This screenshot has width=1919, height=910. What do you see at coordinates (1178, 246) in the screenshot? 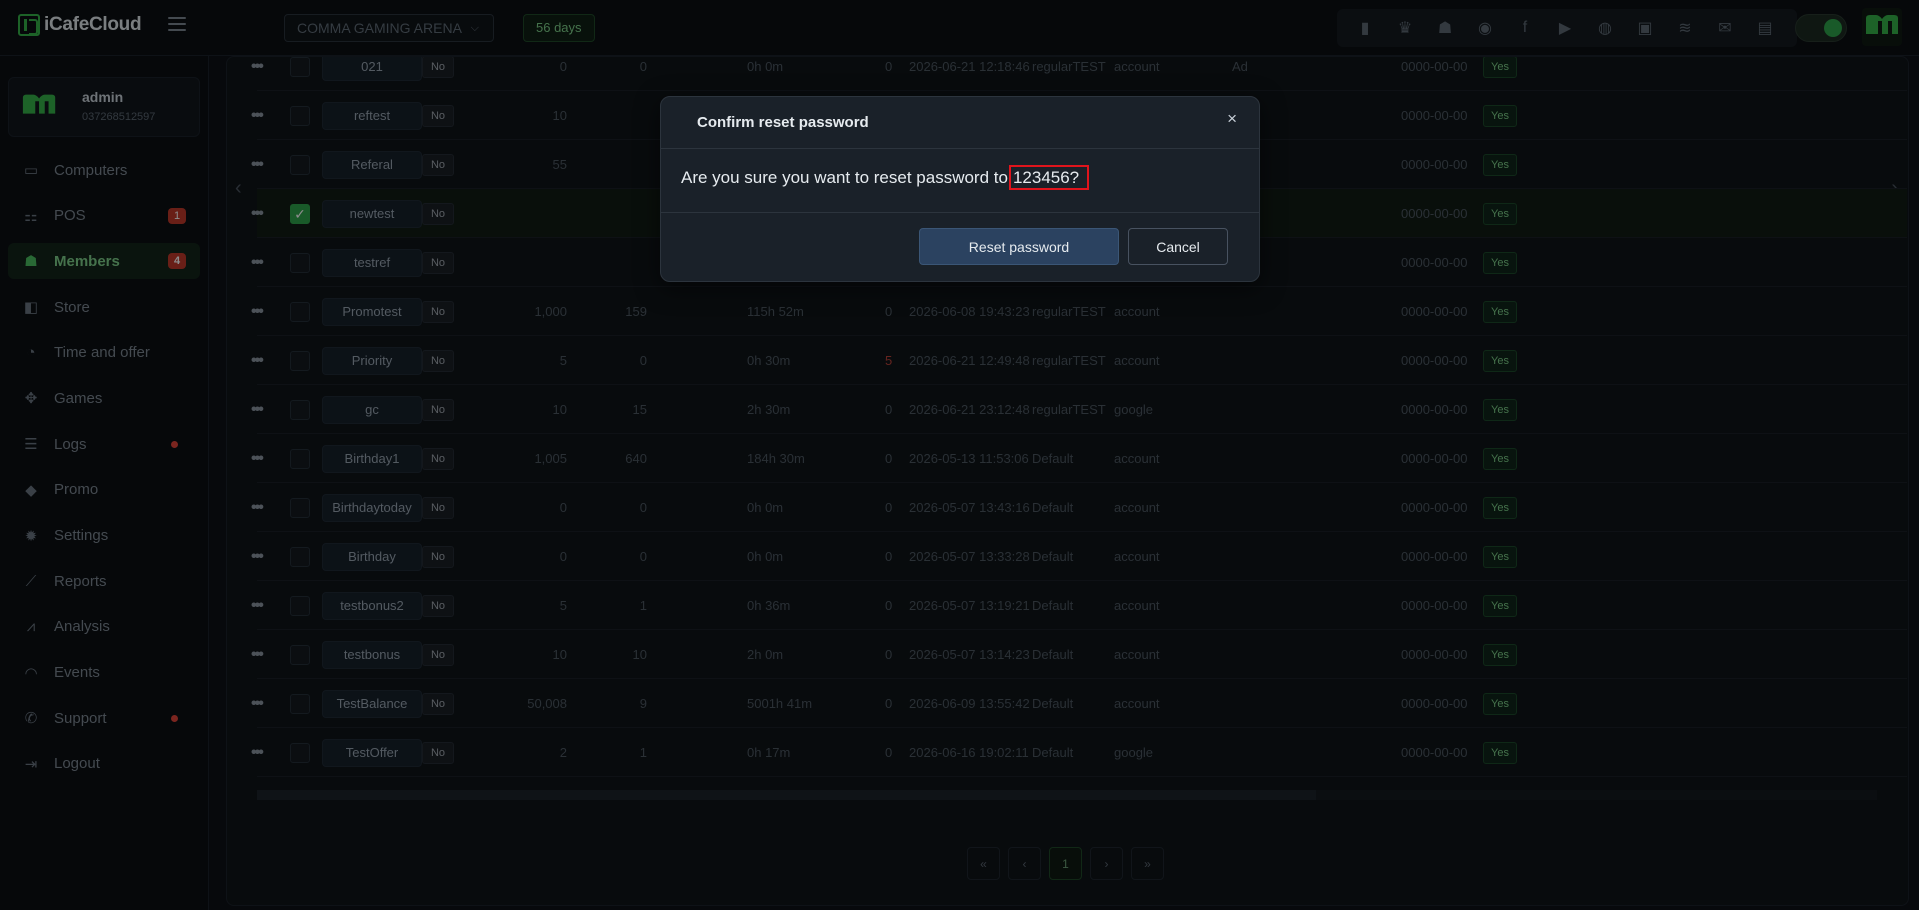
I see `cancel-button: Cancel` at bounding box center [1178, 246].